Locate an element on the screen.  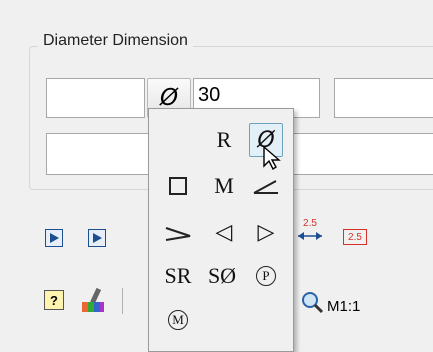
dimension-style-icon: 2.5 is located at coordinates (355, 237).